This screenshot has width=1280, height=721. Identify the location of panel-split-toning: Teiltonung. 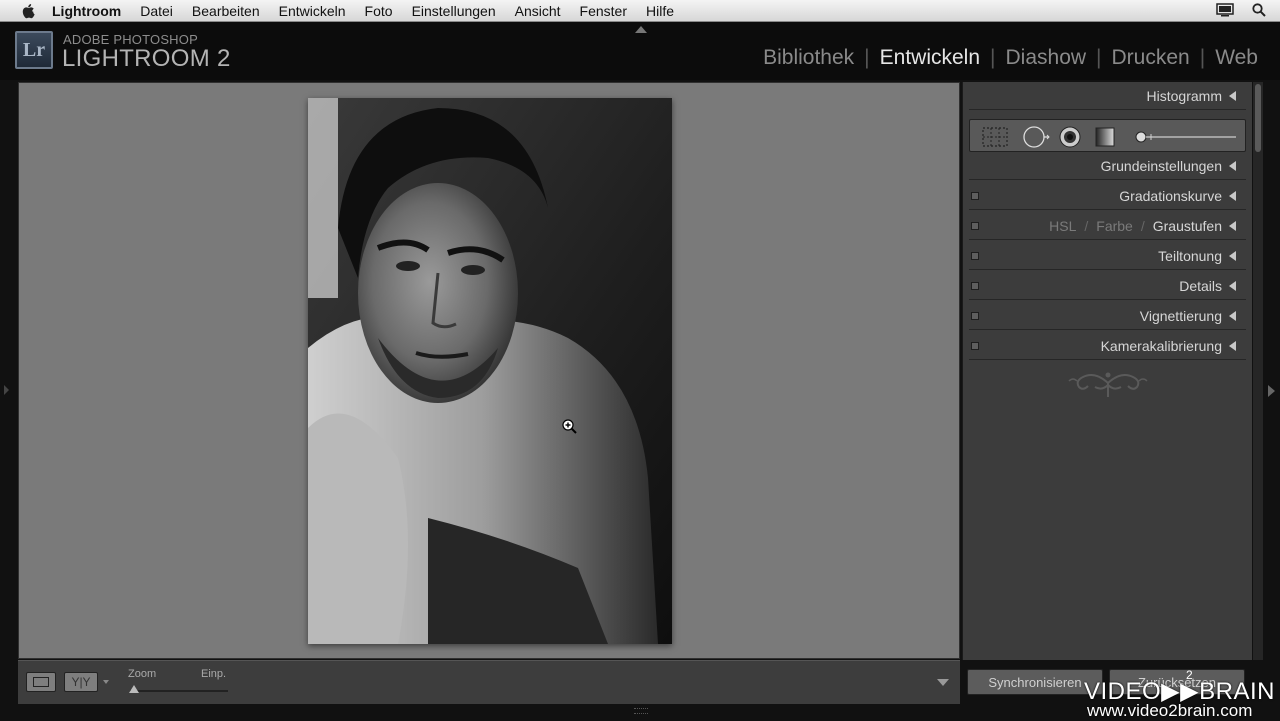
(1107, 256).